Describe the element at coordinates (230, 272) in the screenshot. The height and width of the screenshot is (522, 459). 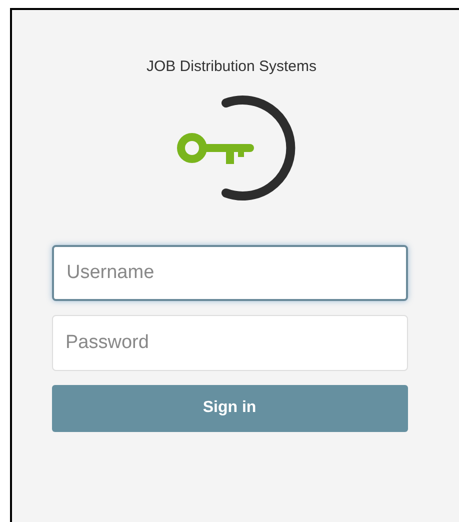
I see `username-field: Username` at that location.